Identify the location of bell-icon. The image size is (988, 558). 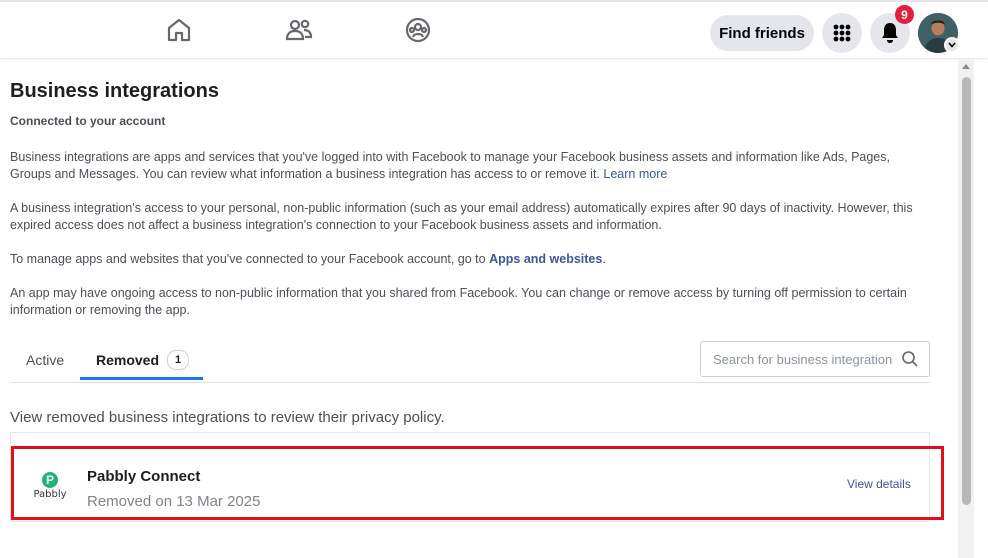
(890, 33).